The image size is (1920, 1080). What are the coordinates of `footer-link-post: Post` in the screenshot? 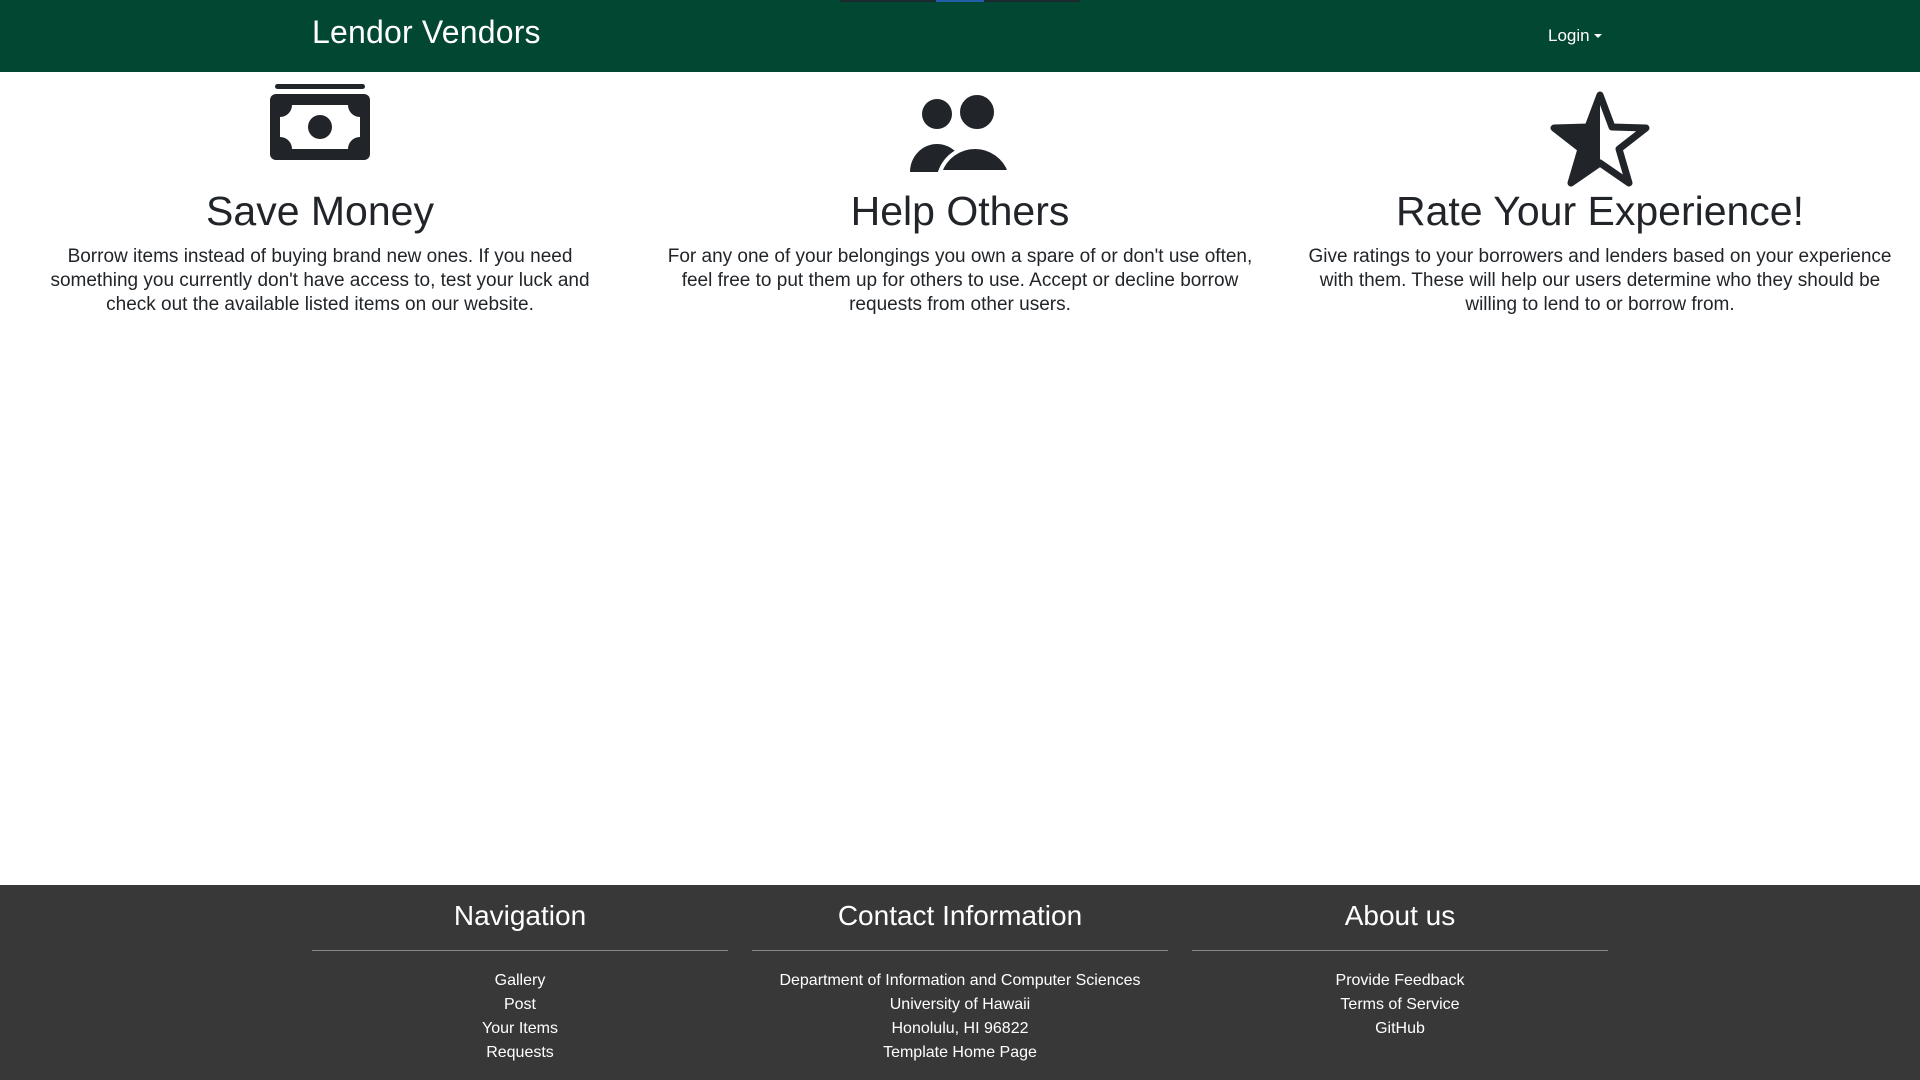 It's located at (520, 1005).